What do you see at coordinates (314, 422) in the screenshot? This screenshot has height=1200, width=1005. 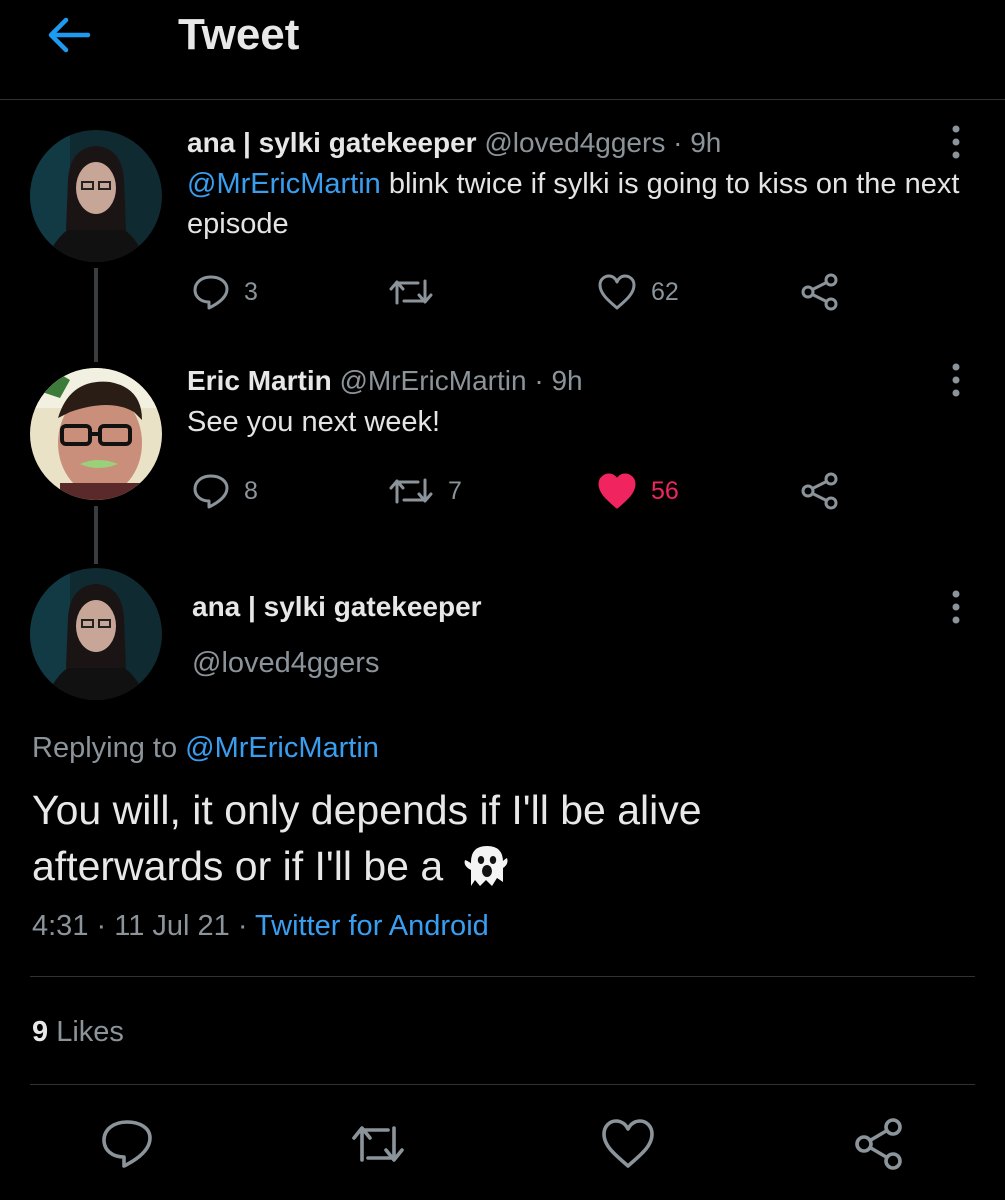 I see `tweet-text: See you next week!` at bounding box center [314, 422].